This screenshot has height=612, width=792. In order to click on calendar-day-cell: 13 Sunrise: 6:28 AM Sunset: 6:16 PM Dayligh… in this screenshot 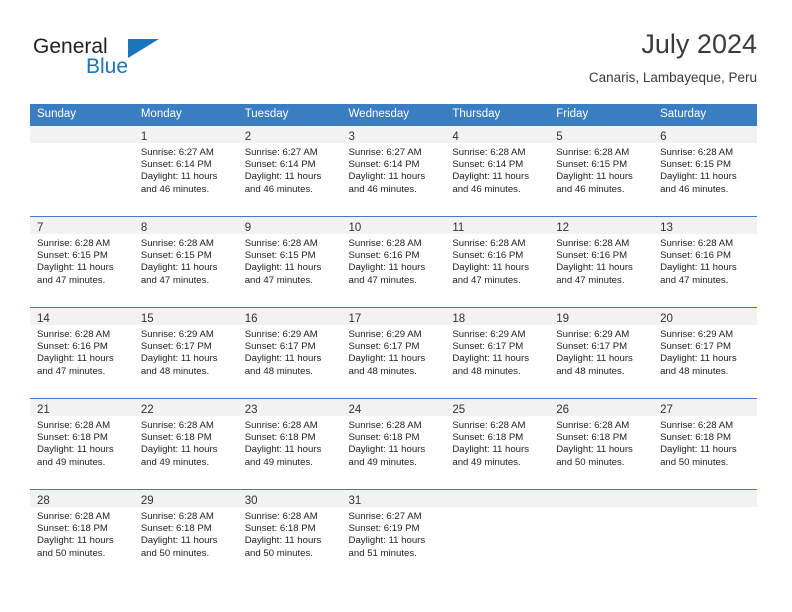, I will do `click(705, 262)`.